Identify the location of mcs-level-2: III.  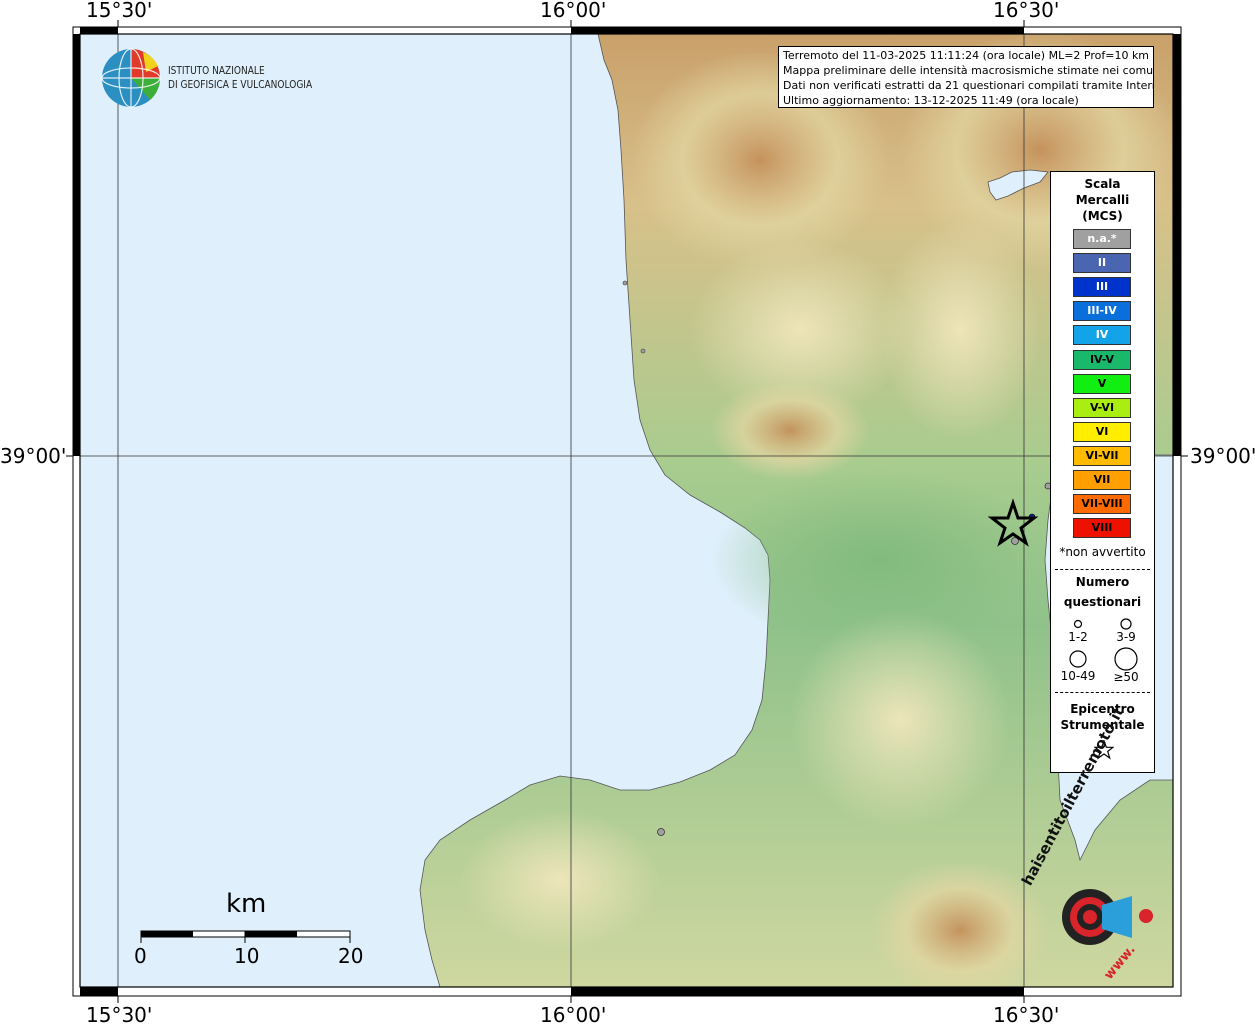
(1102, 287).